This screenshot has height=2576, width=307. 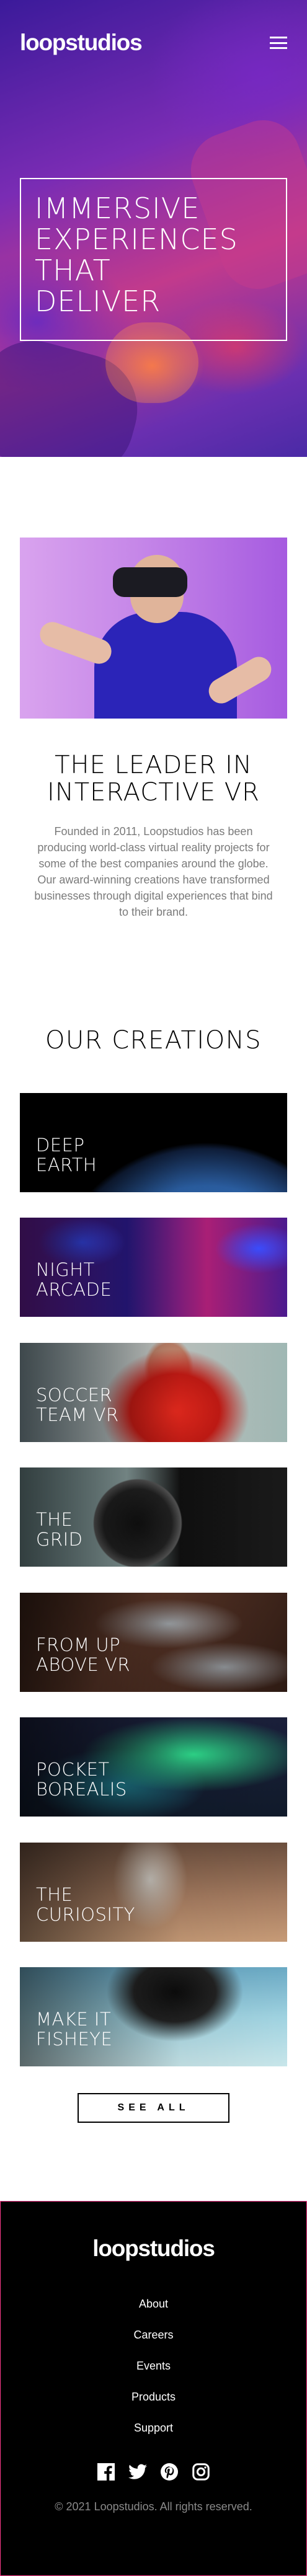 I want to click on facebook-icon, so click(x=106, y=2472).